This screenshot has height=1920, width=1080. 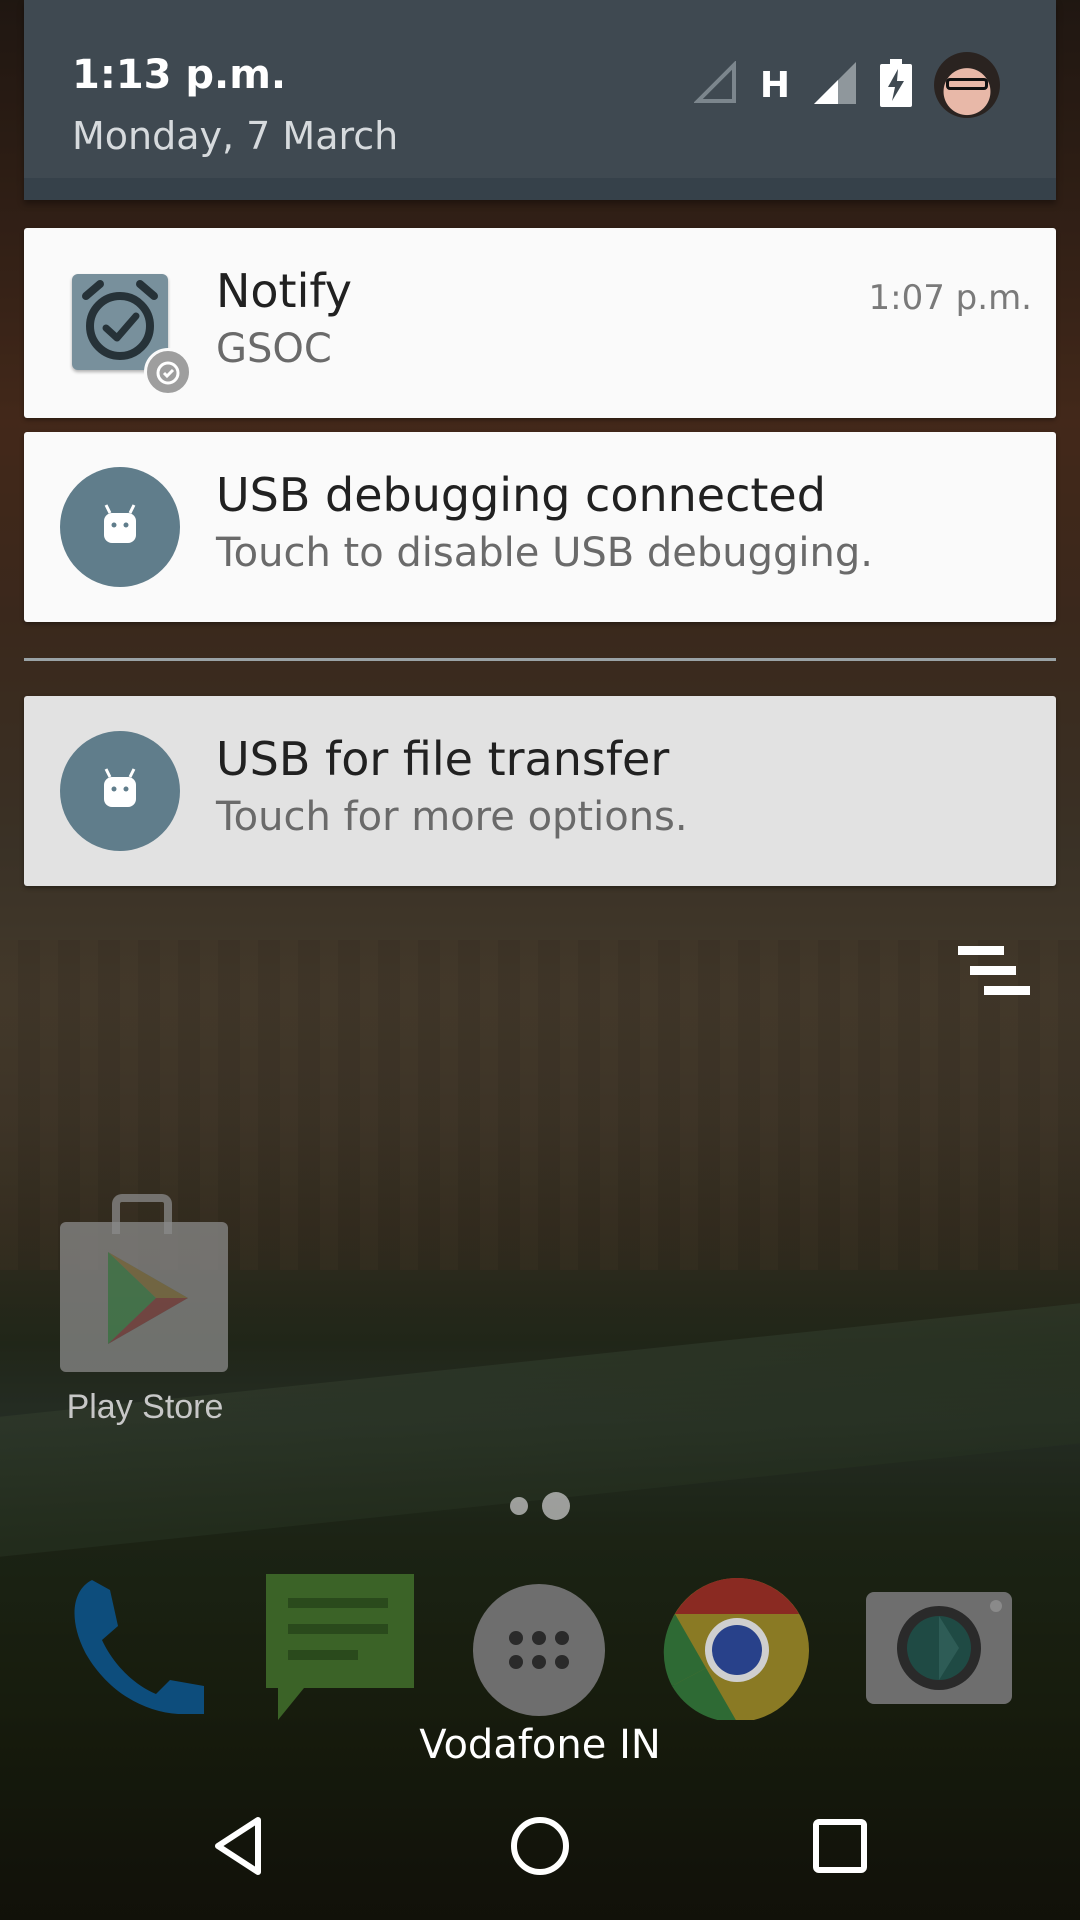 I want to click on header-date: Monday, 7 March, so click(x=235, y=136).